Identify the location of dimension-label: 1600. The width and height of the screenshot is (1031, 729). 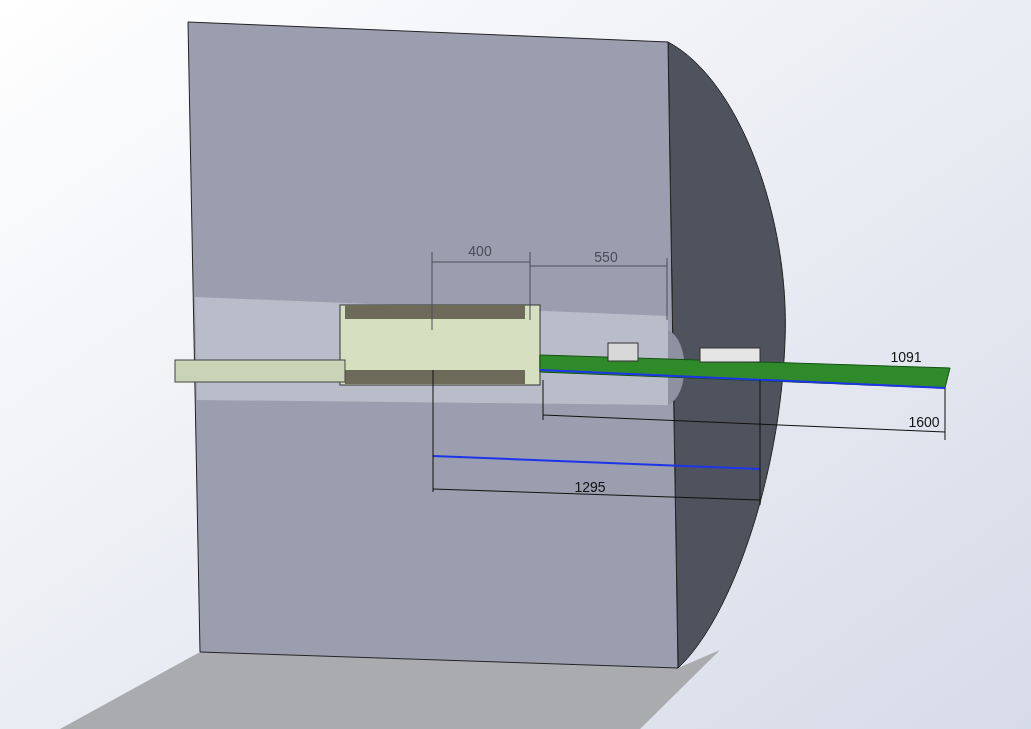
(924, 422).